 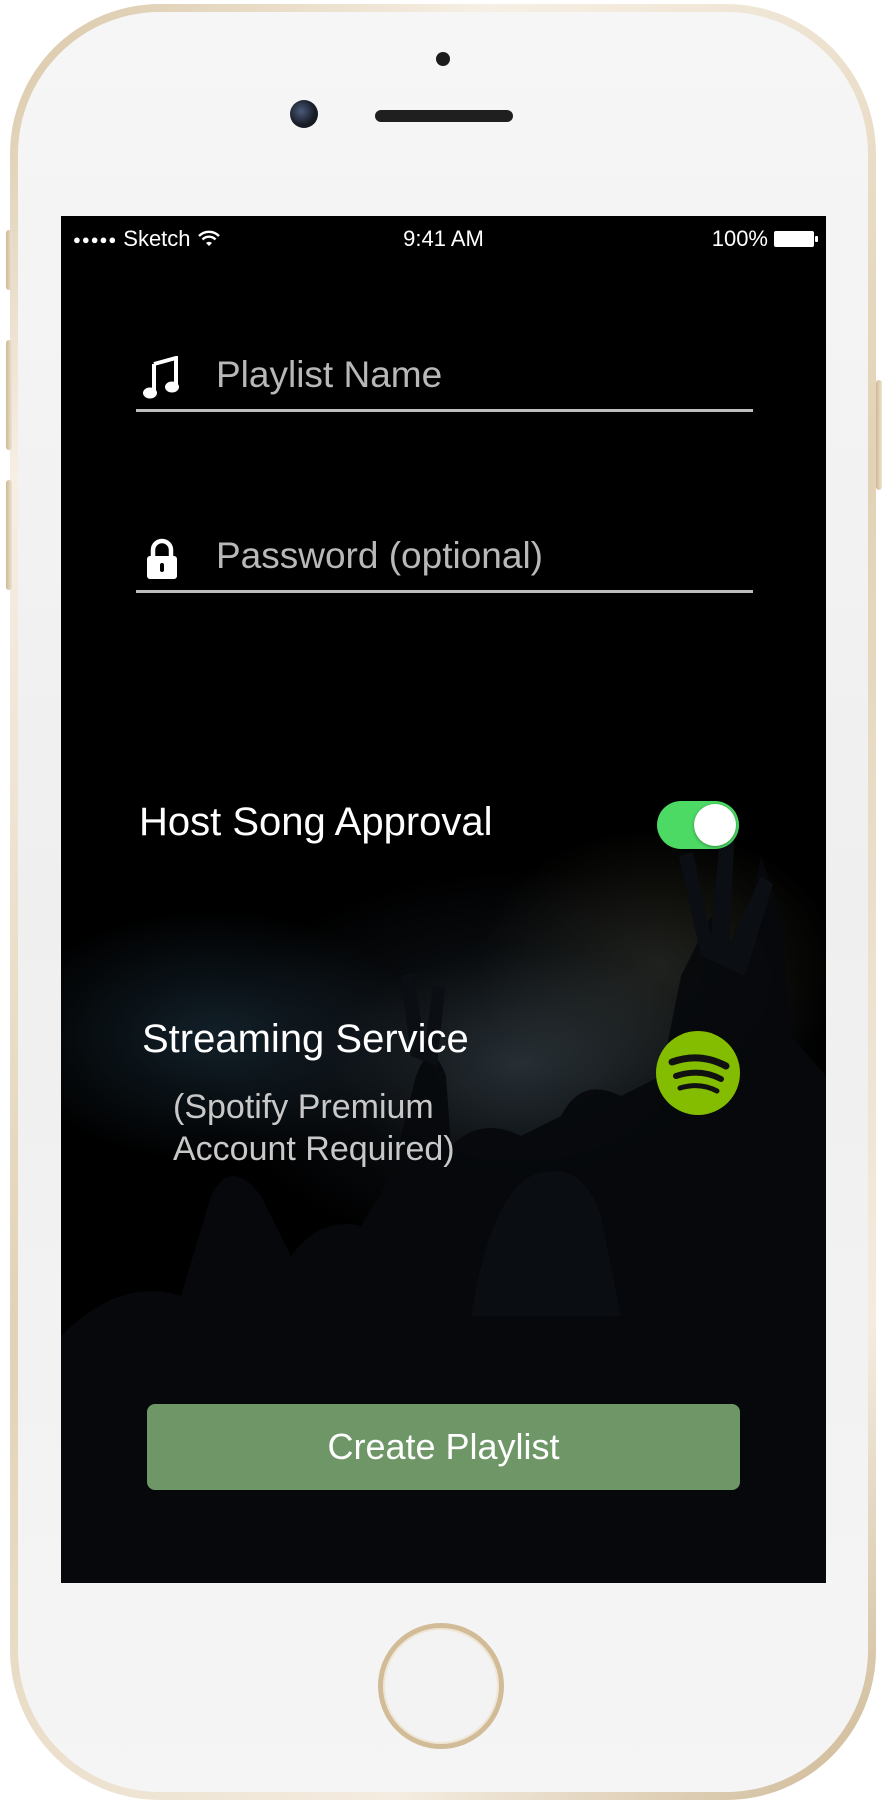 What do you see at coordinates (796, 239) in the screenshot?
I see `battery-icon` at bounding box center [796, 239].